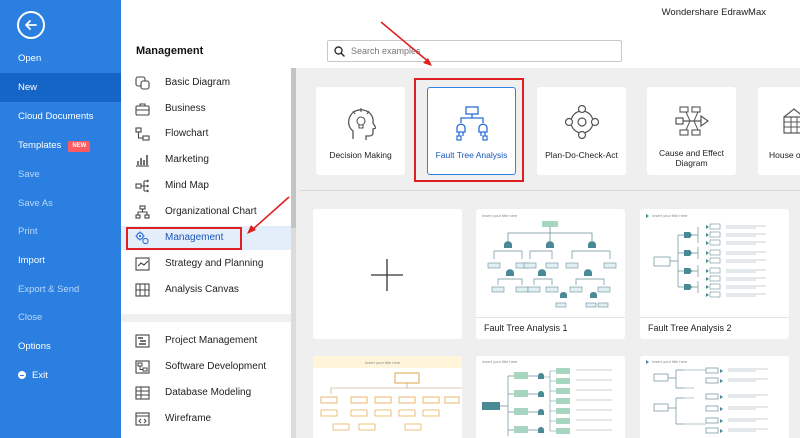 This screenshot has height=438, width=800. Describe the element at coordinates (526, 328) in the screenshot. I see `template-name: Fault Tree Analysis 1` at that location.